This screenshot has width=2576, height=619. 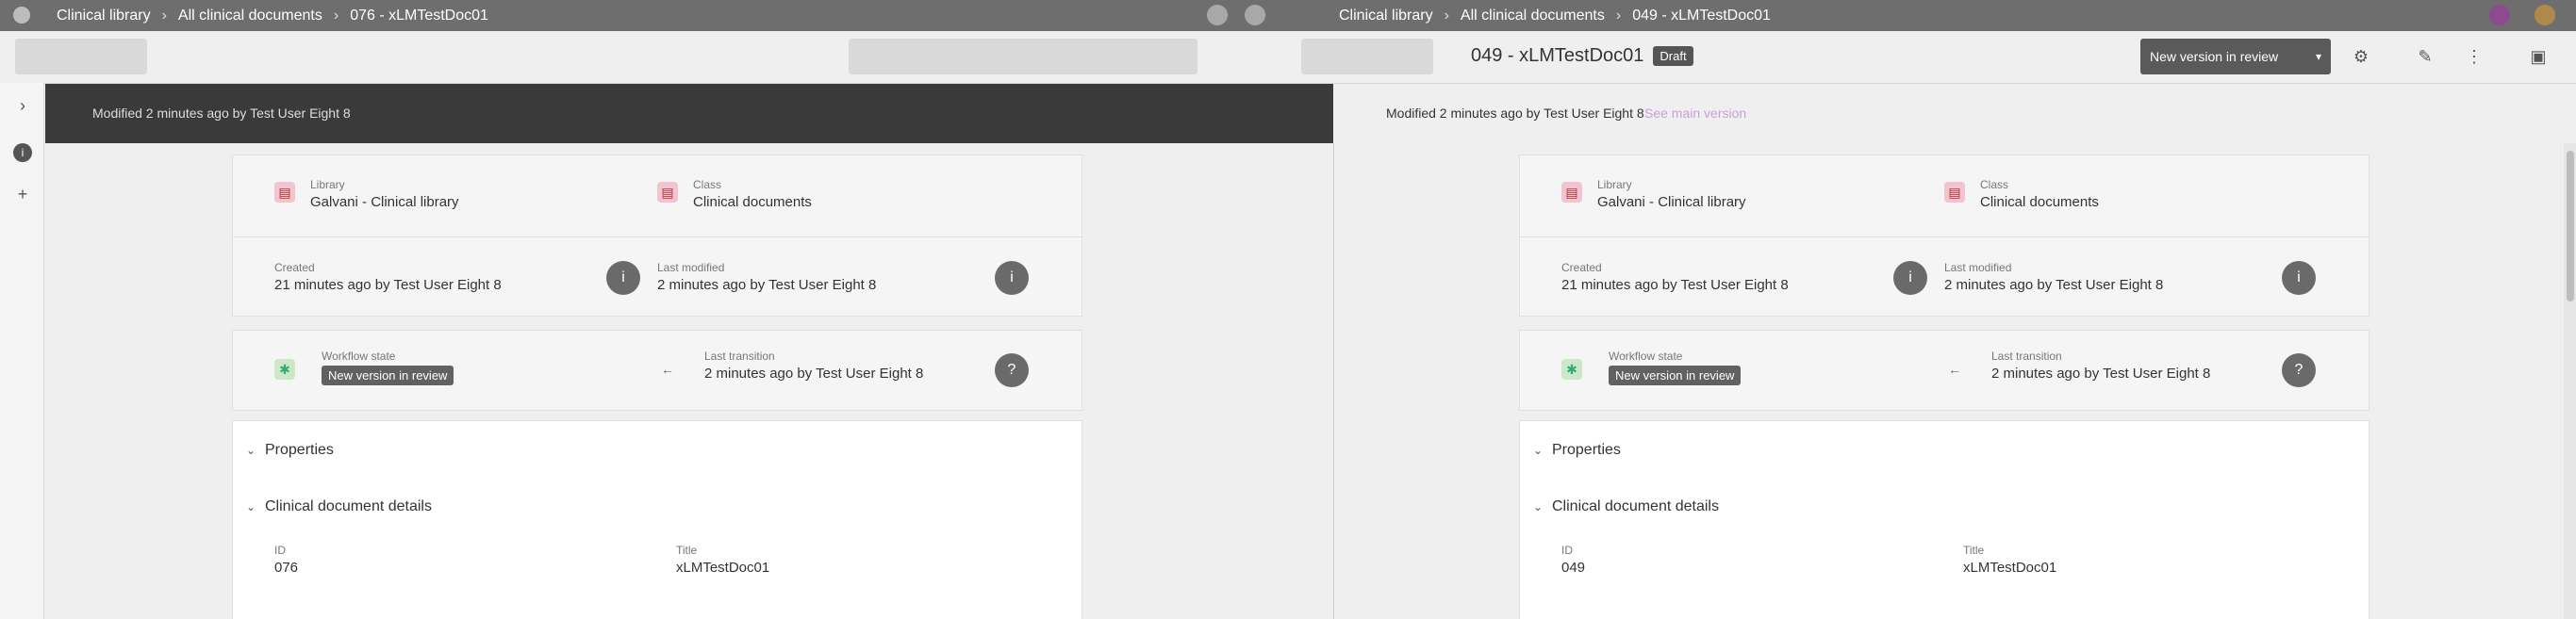 What do you see at coordinates (22, 152) in the screenshot?
I see `info-icon: i` at bounding box center [22, 152].